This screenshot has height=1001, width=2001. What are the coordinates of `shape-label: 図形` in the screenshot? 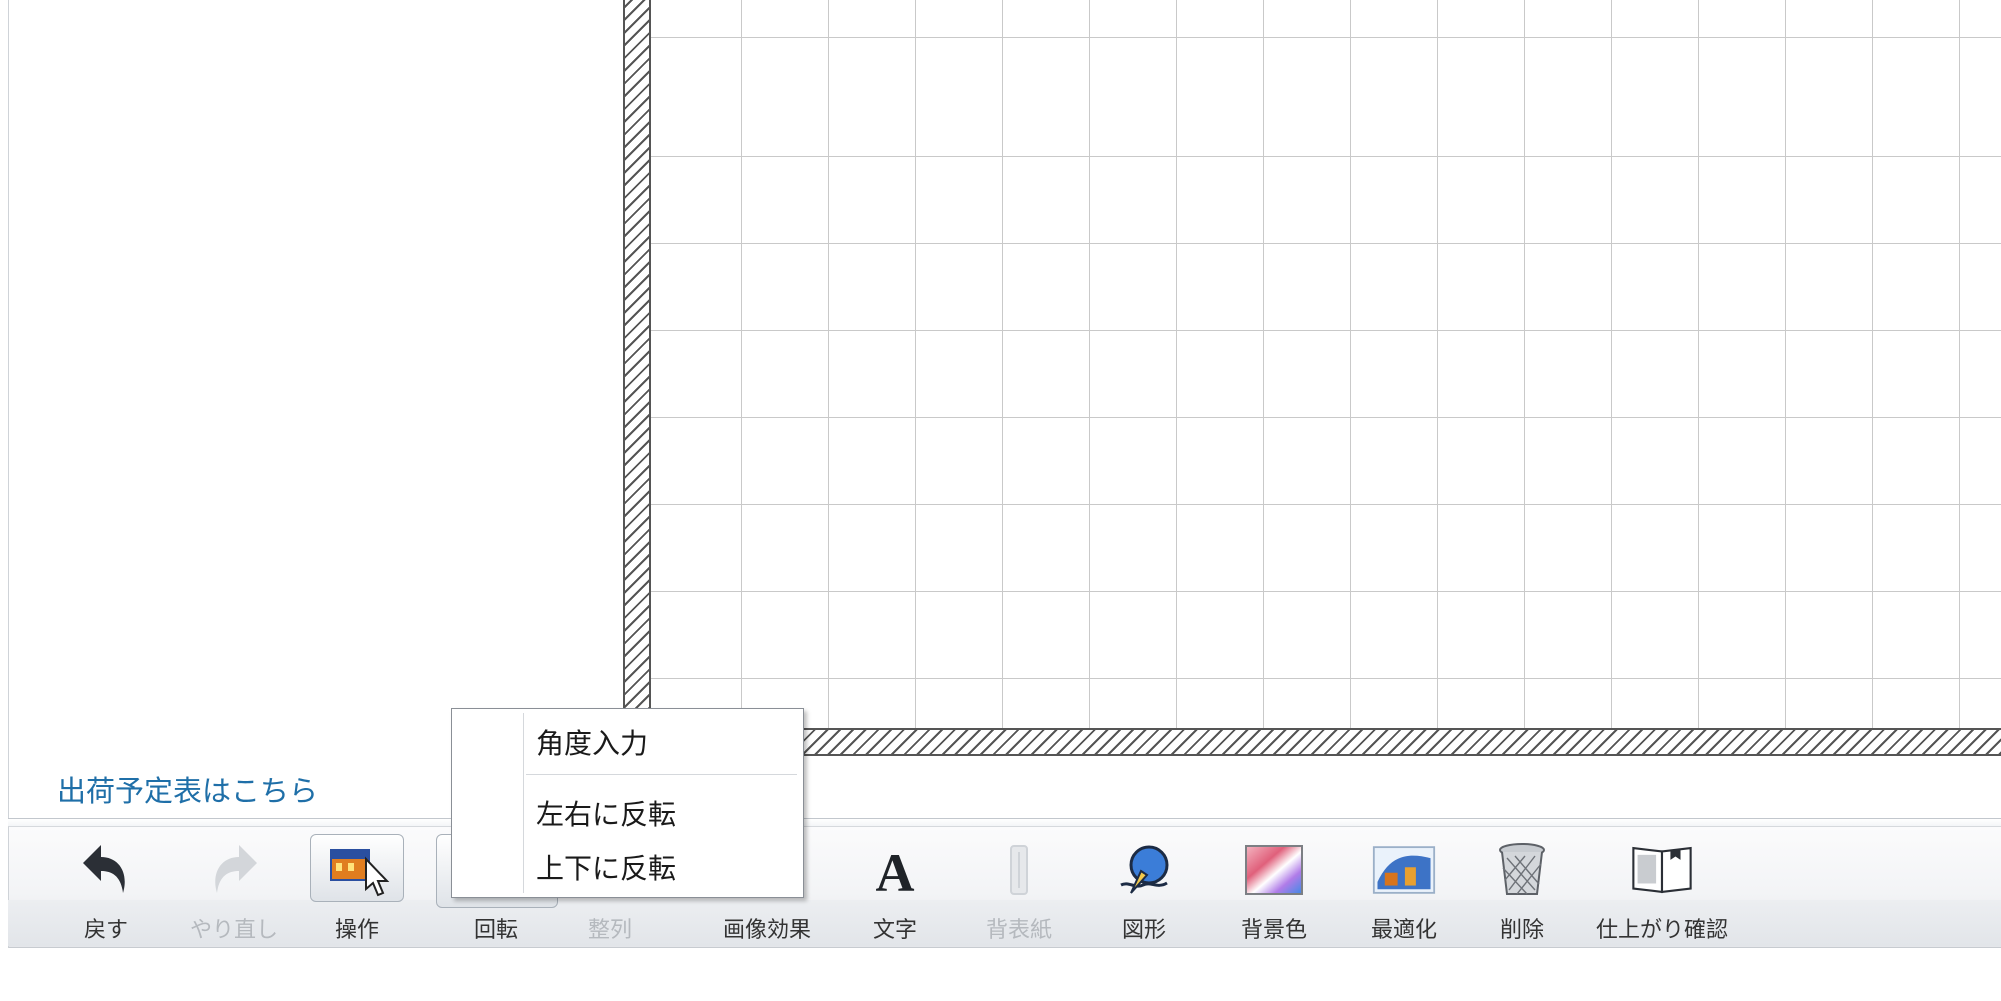 It's located at (1143, 930).